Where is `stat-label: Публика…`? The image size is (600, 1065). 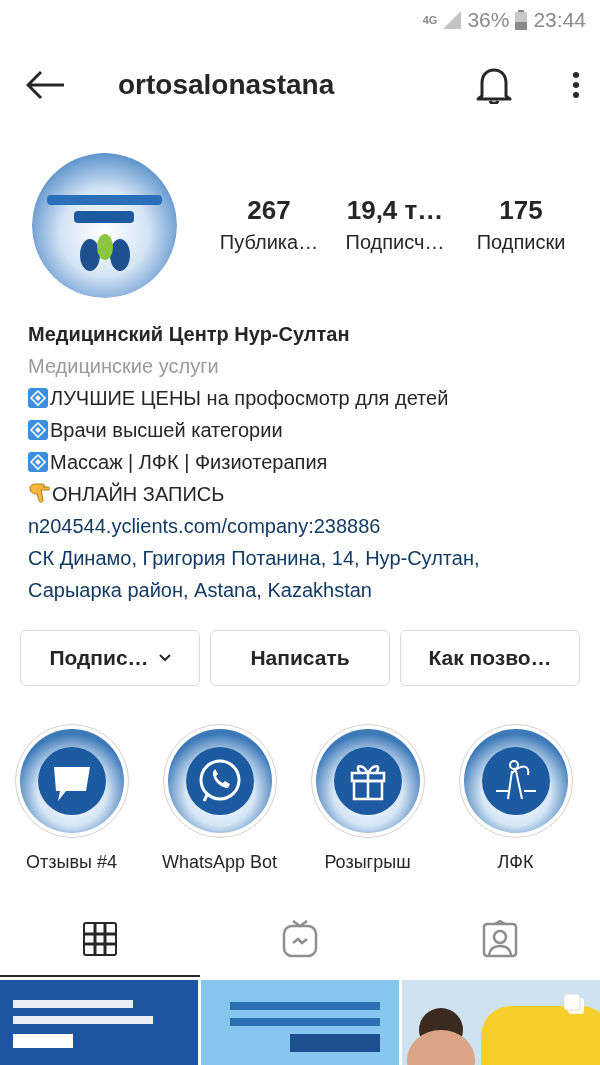
stat-label: Публика… is located at coordinates (269, 242).